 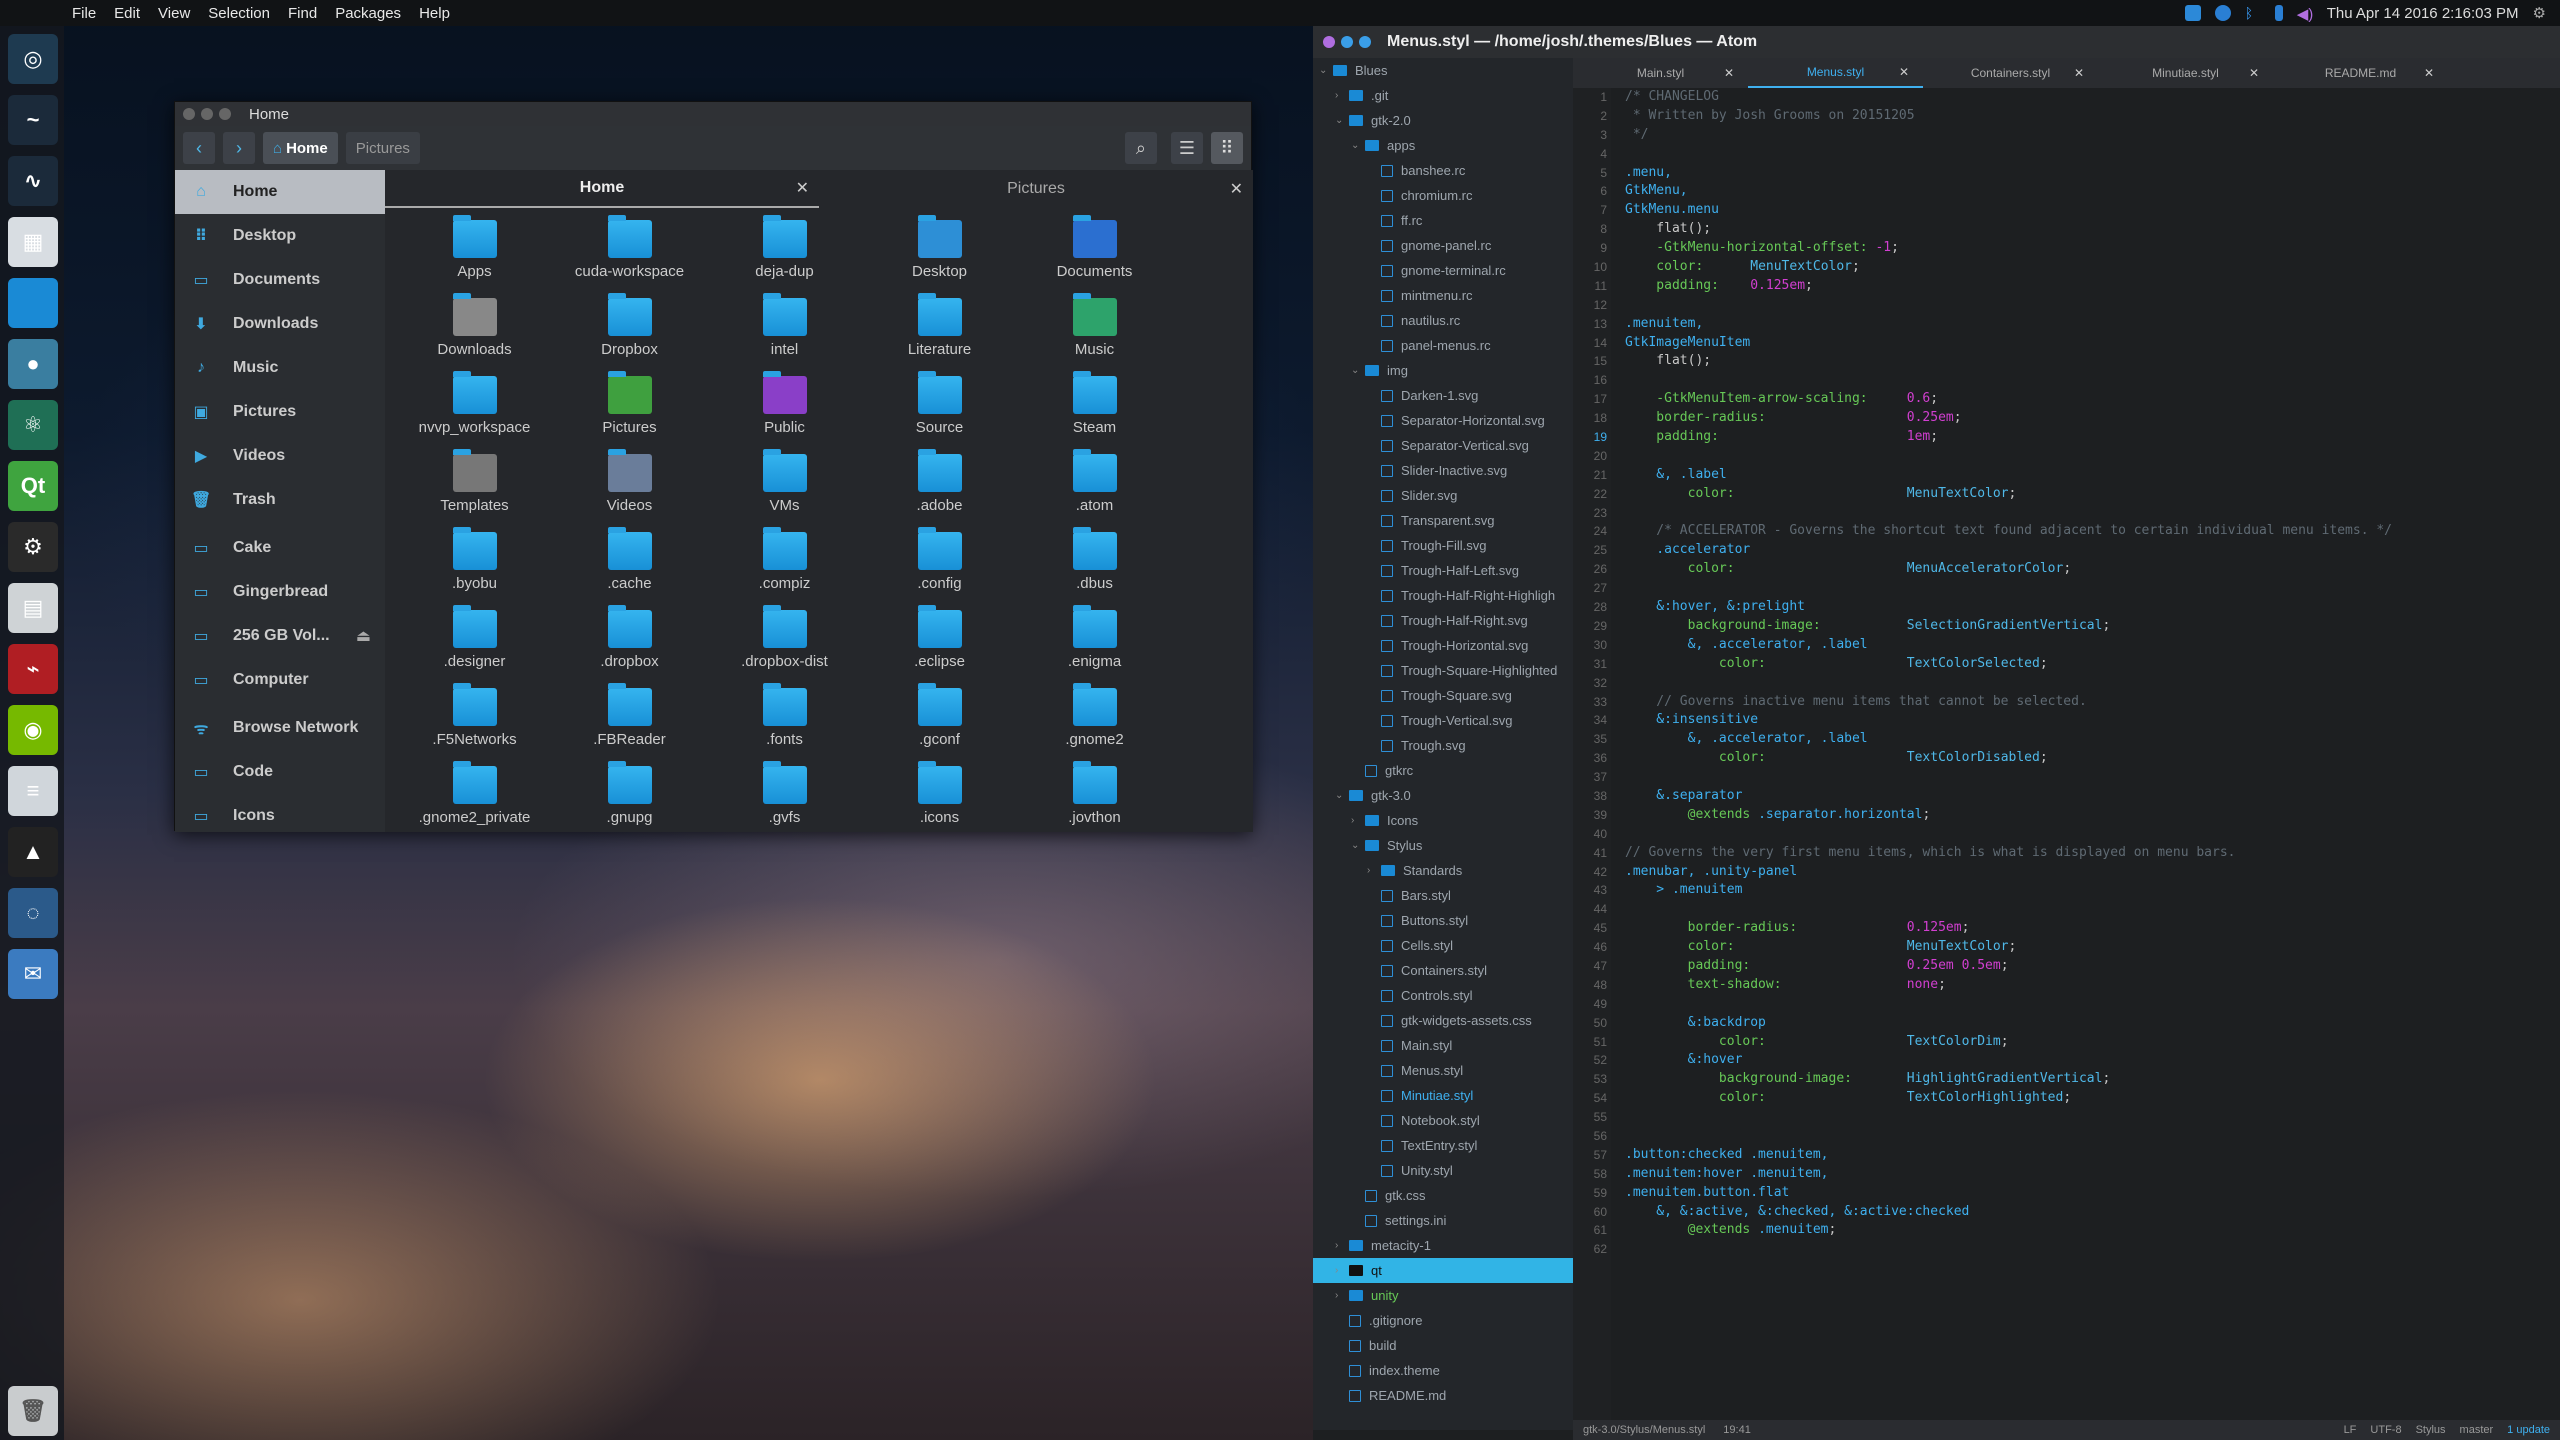 I want to click on tree-file: gnome-terminal.rc, so click(x=1443, y=270).